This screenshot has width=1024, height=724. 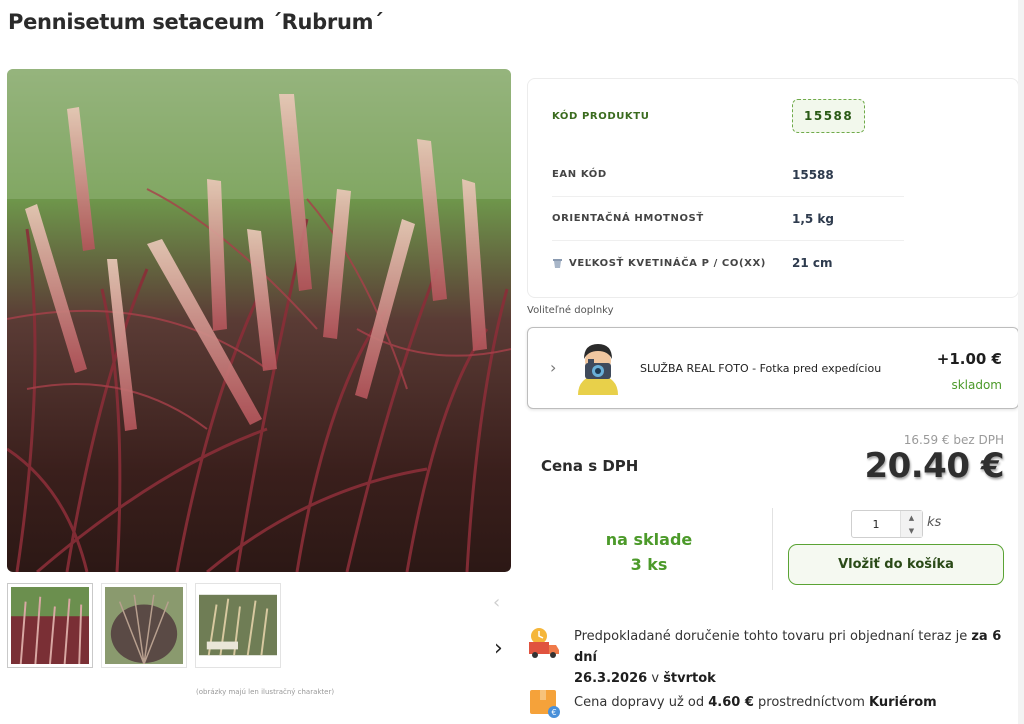 What do you see at coordinates (689, 678) in the screenshot?
I see `delivery-weekday: štvrtok` at bounding box center [689, 678].